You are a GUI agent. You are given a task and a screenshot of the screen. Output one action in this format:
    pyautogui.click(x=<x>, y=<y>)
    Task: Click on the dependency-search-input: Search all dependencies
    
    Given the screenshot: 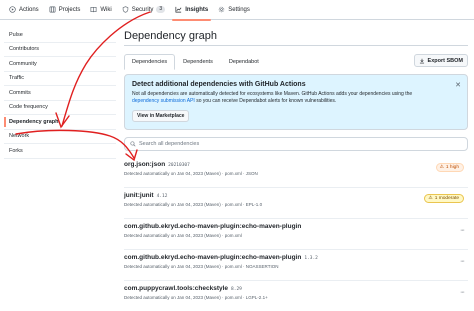 What is the action you would take?
    pyautogui.click(x=296, y=144)
    